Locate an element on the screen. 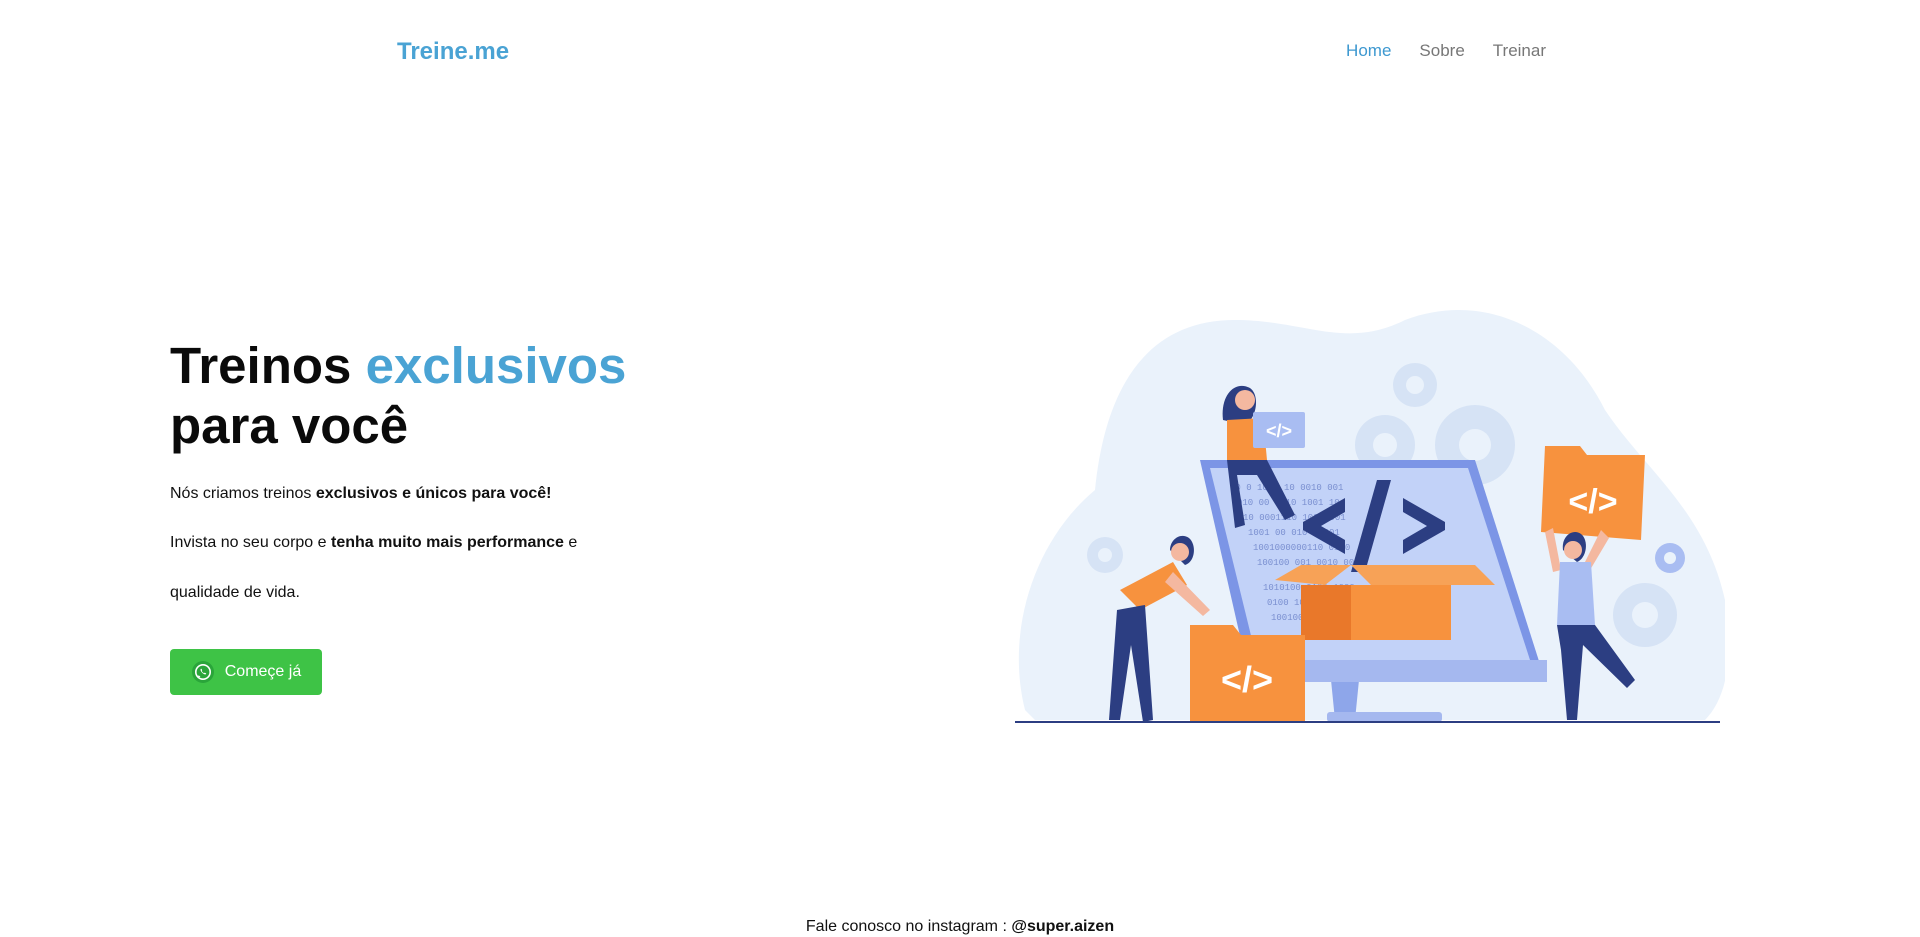  nav-link-treinar: Treinar is located at coordinates (1519, 51).